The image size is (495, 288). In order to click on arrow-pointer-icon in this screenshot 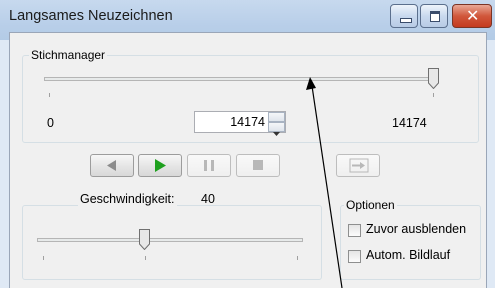, I will do `click(311, 83)`.